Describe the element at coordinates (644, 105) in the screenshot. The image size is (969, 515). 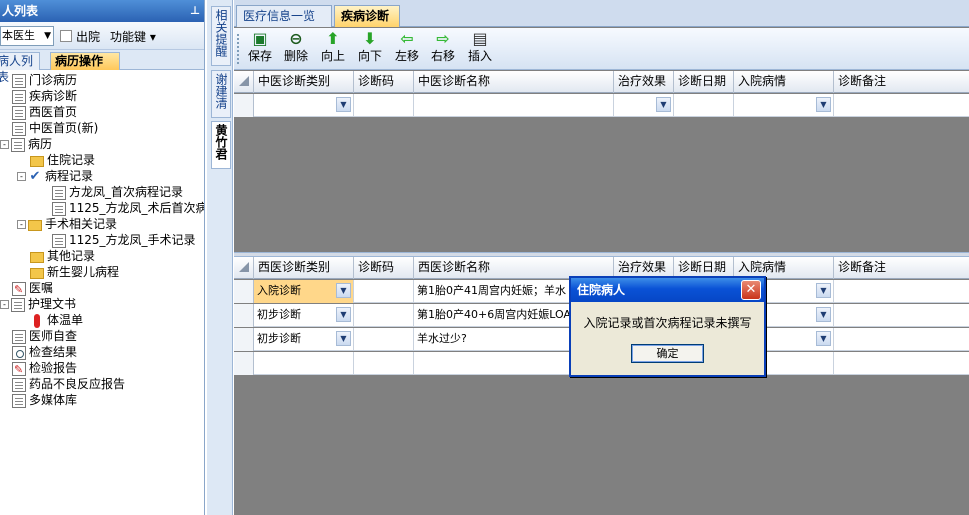
I see `effect-cell: ▼` at that location.